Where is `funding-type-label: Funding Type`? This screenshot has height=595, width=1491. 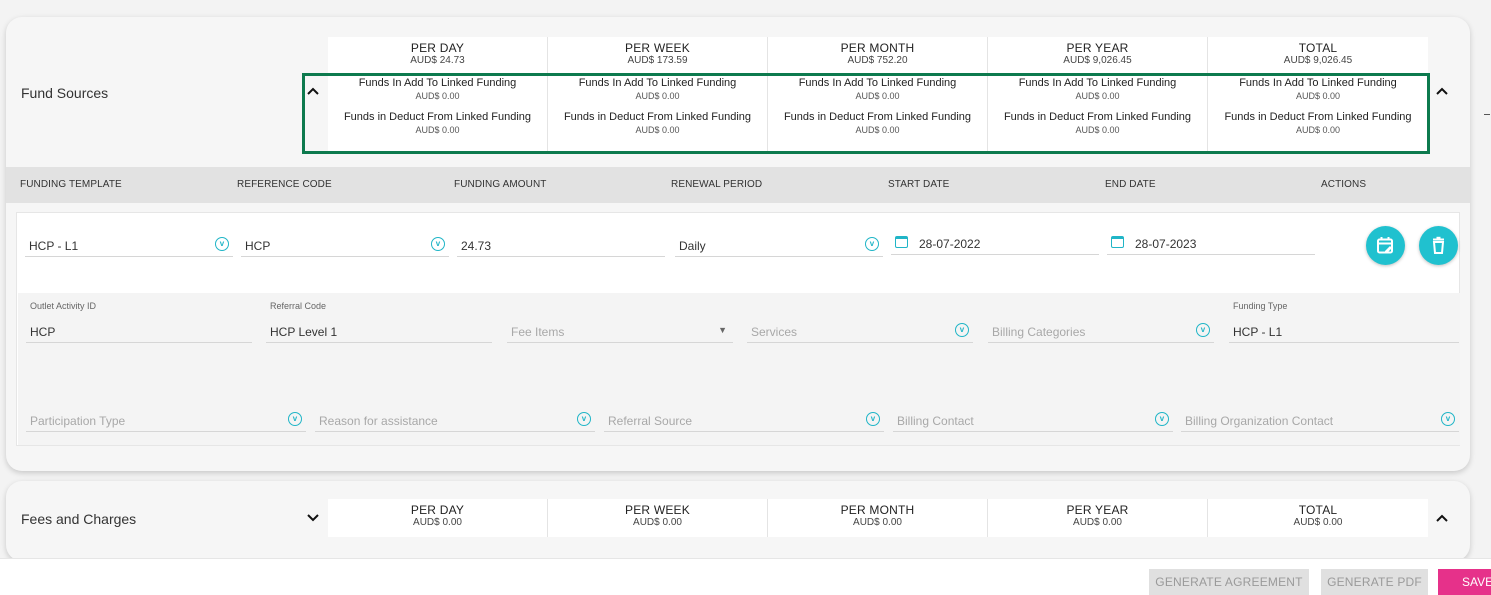
funding-type-label: Funding Type is located at coordinates (1260, 306).